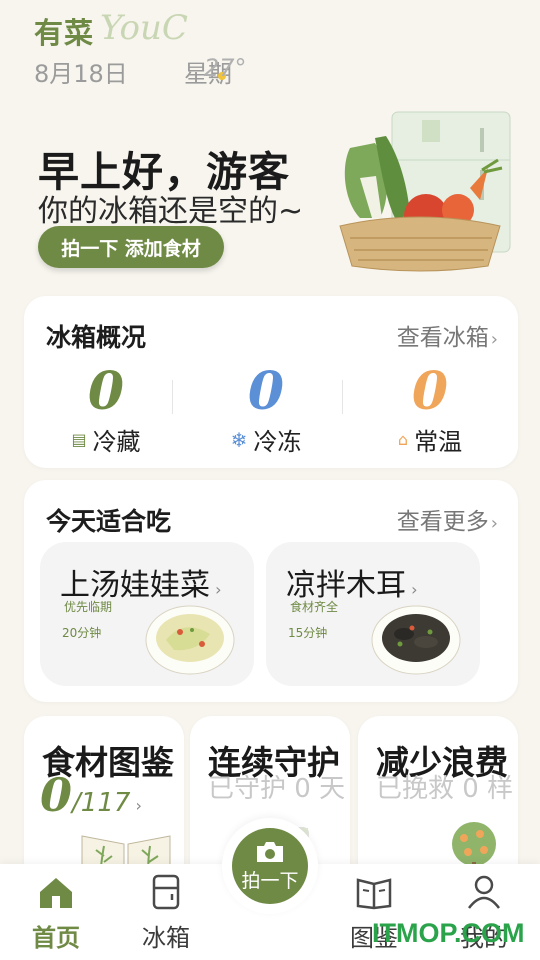 The image size is (540, 960). What do you see at coordinates (484, 892) in the screenshot?
I see `user-icon` at bounding box center [484, 892].